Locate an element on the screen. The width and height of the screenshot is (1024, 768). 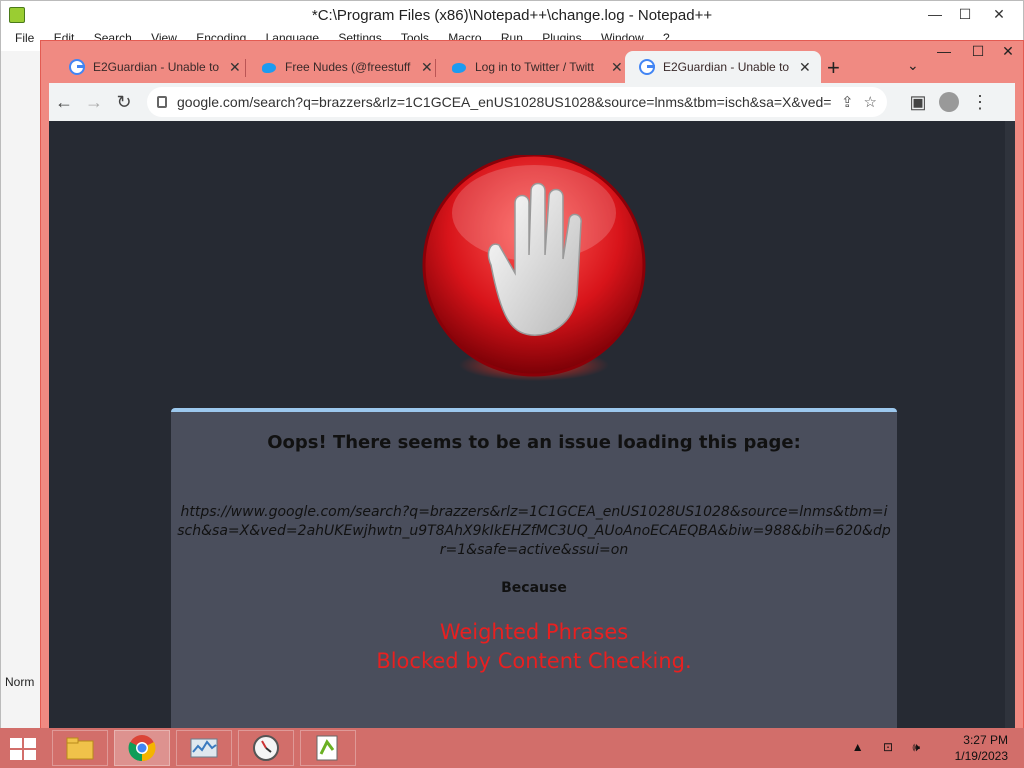
taskbar-task-manager is located at coordinates (204, 748).